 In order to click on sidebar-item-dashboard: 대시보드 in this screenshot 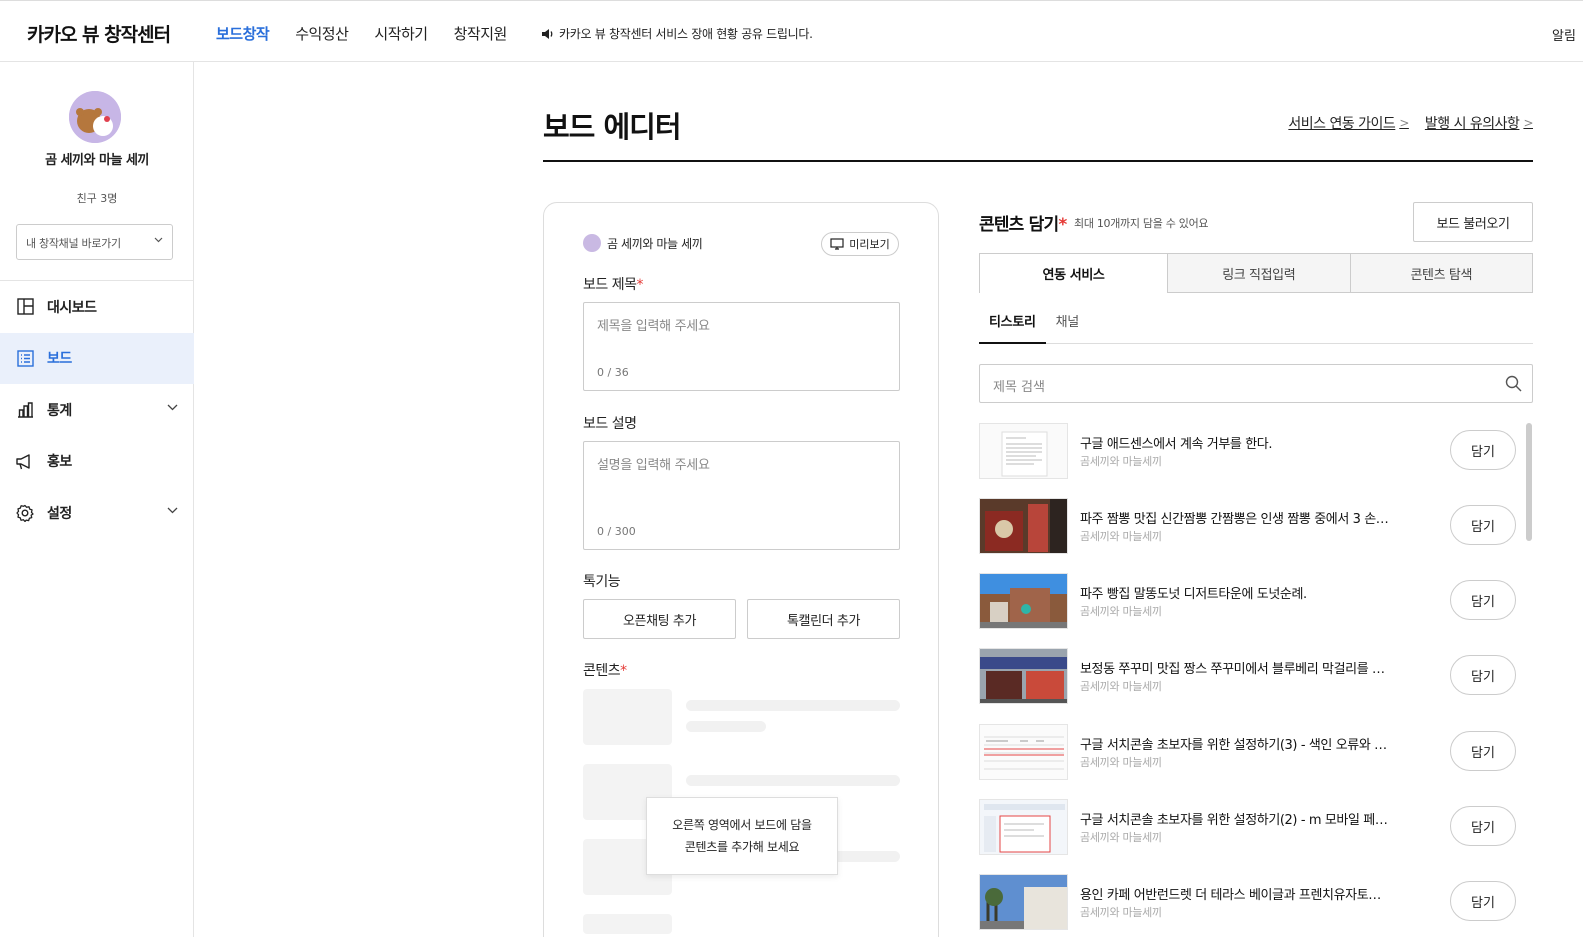, I will do `click(97, 307)`.